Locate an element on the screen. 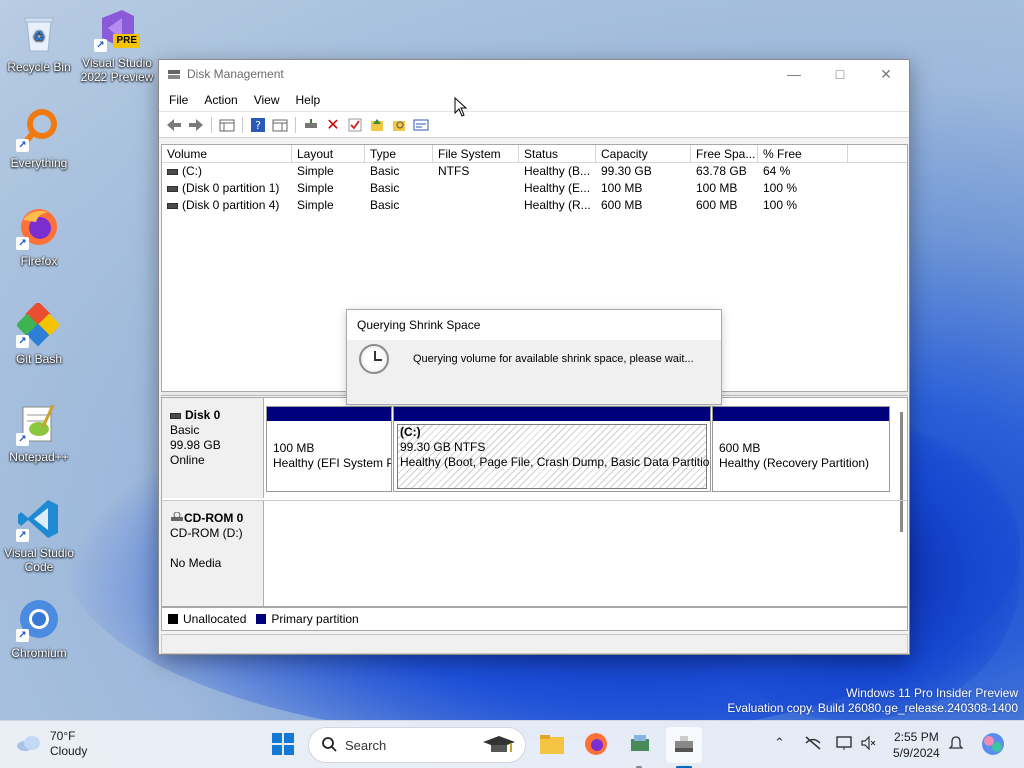  recycle-bin-icon: ♻ is located at coordinates (39, 33).